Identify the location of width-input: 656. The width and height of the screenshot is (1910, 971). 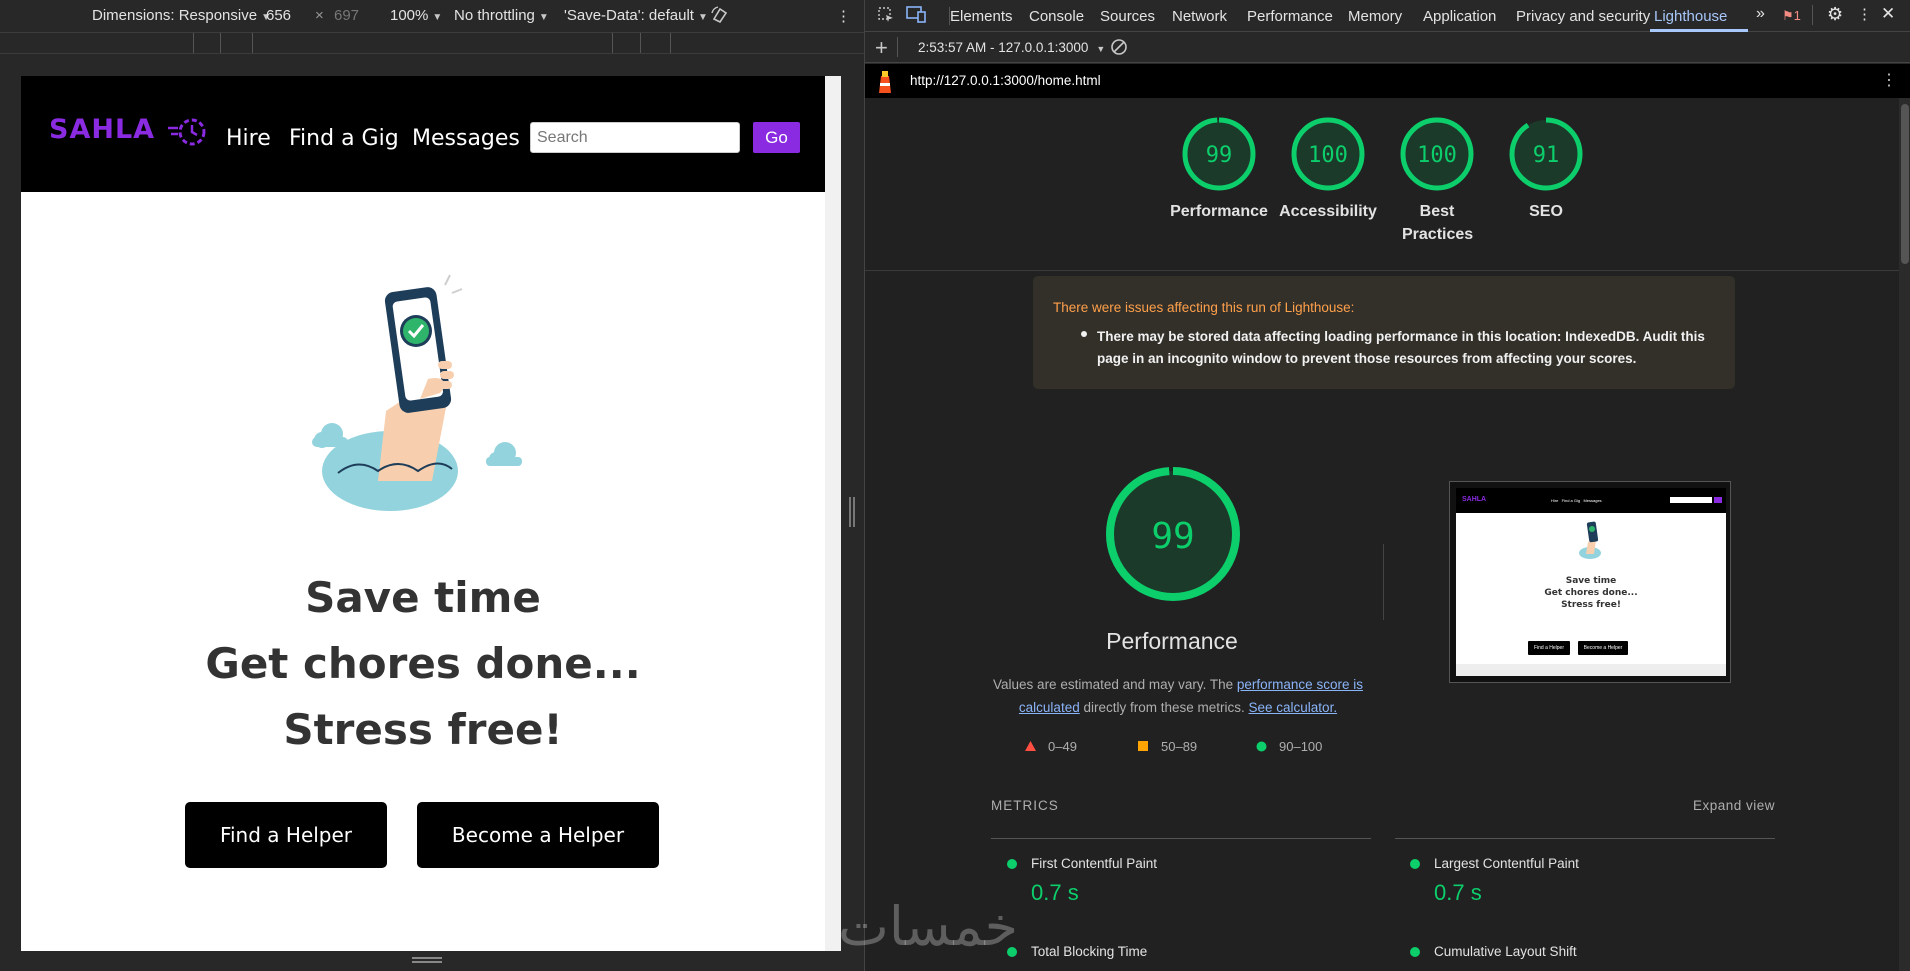
(278, 15).